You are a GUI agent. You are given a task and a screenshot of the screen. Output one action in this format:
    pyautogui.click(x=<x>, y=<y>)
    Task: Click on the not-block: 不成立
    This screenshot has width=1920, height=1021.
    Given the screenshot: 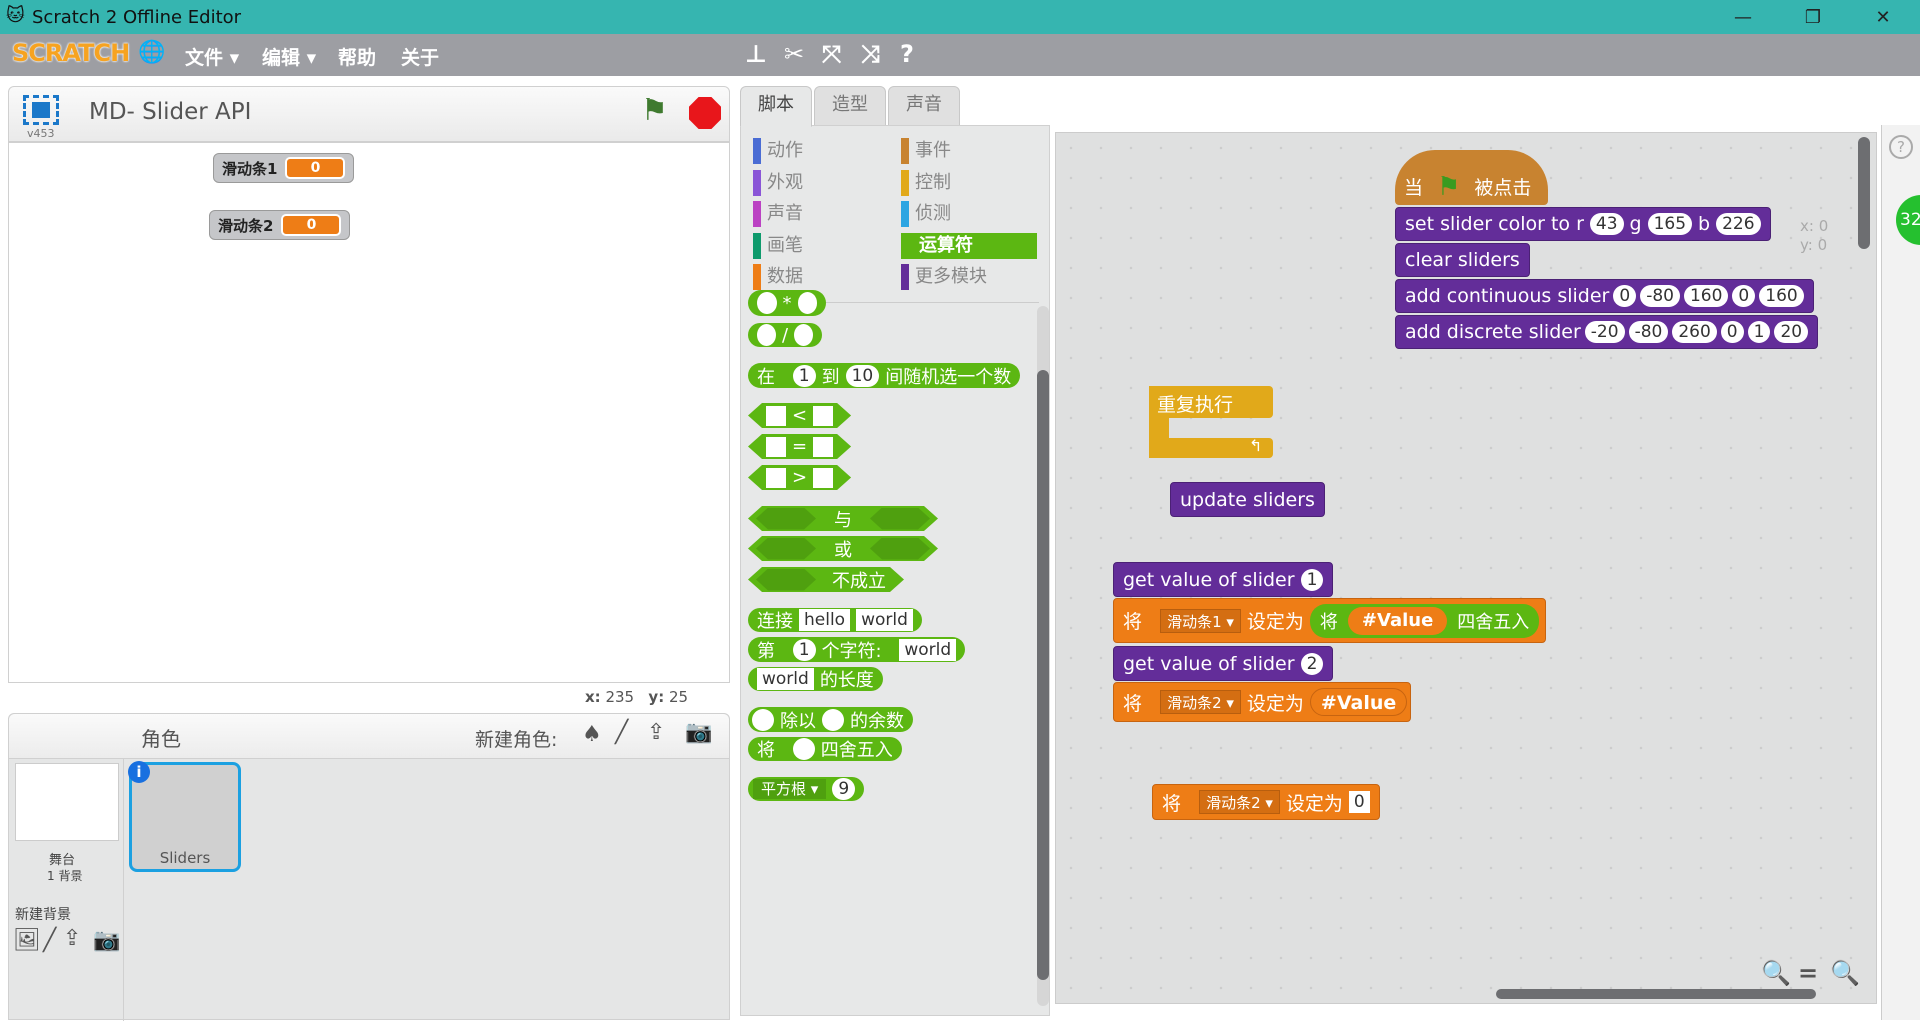 What is the action you would take?
    pyautogui.click(x=826, y=579)
    